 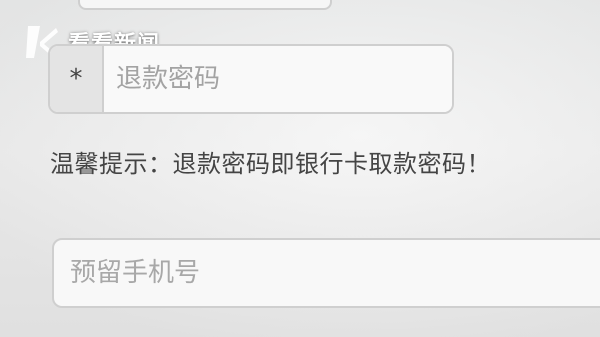 I want to click on required-asterisk: *, so click(x=77, y=79).